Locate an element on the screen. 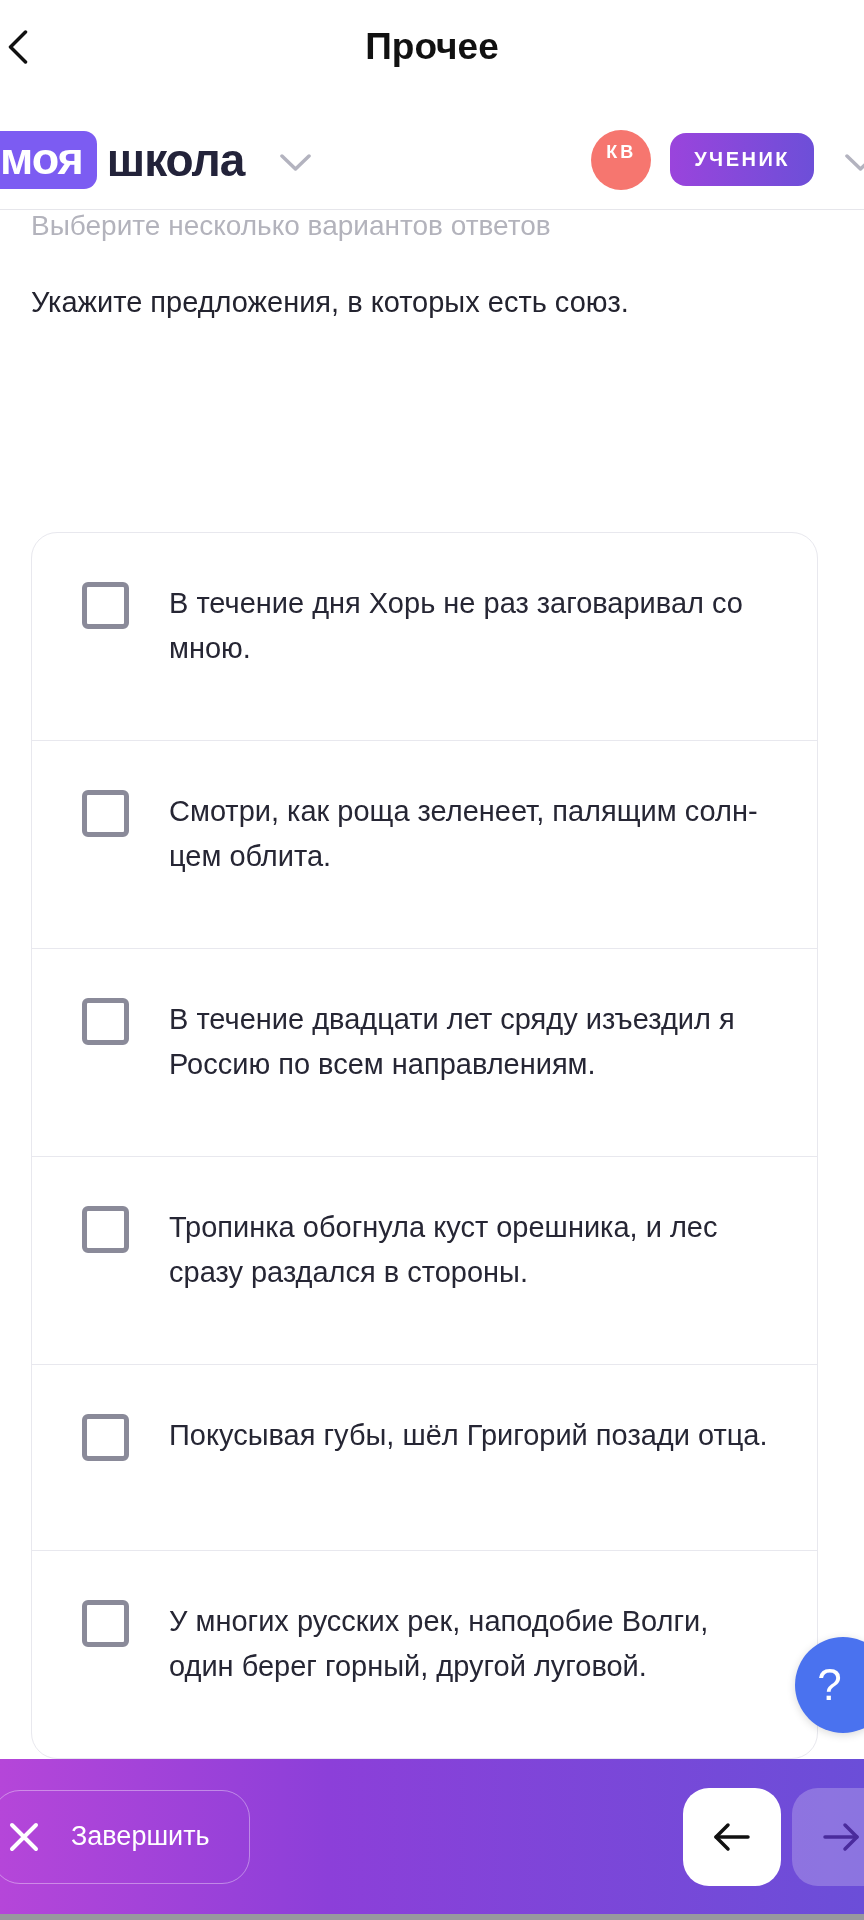 This screenshot has height=1920, width=864. option-text: В течение двадцати лет сряду изъездил я Россию по всем направлениям. is located at coordinates (452, 1042).